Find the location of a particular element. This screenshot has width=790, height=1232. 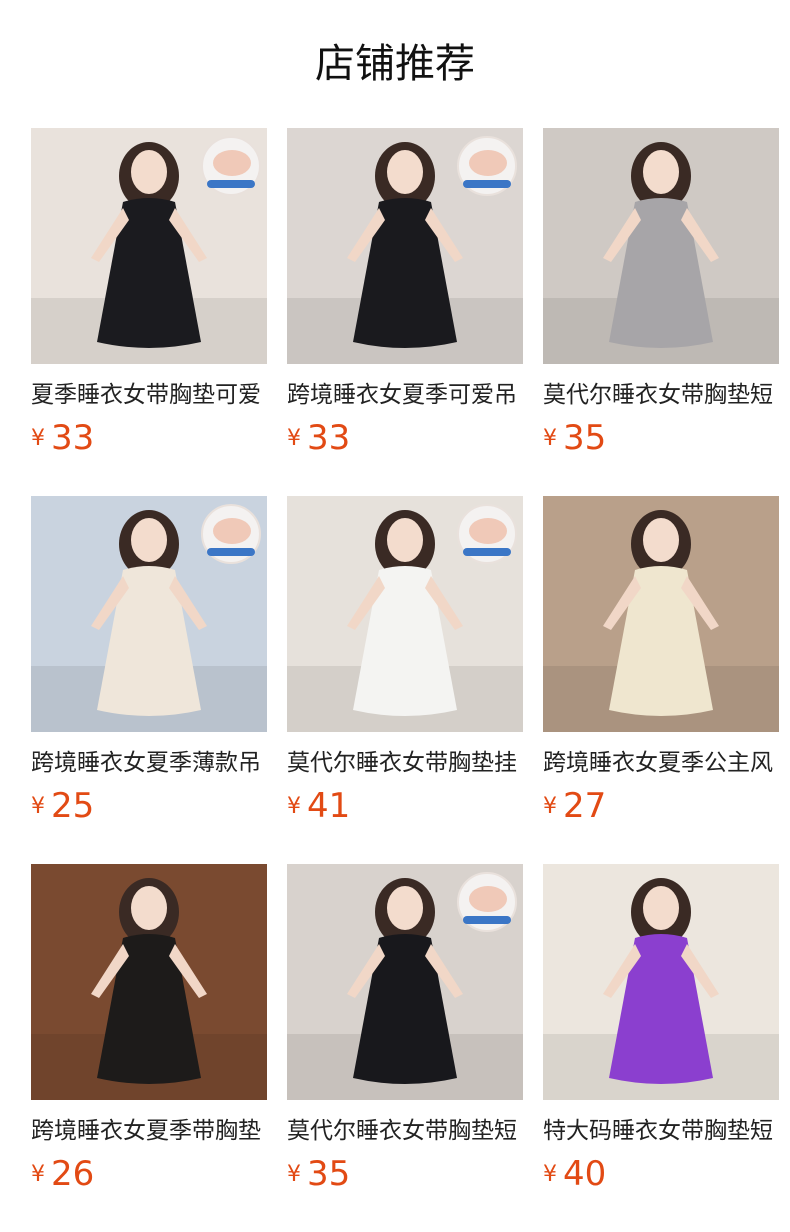

product-card: 莫代尔睡衣女带胸垫挂 ¥41 is located at coordinates (405, 661).